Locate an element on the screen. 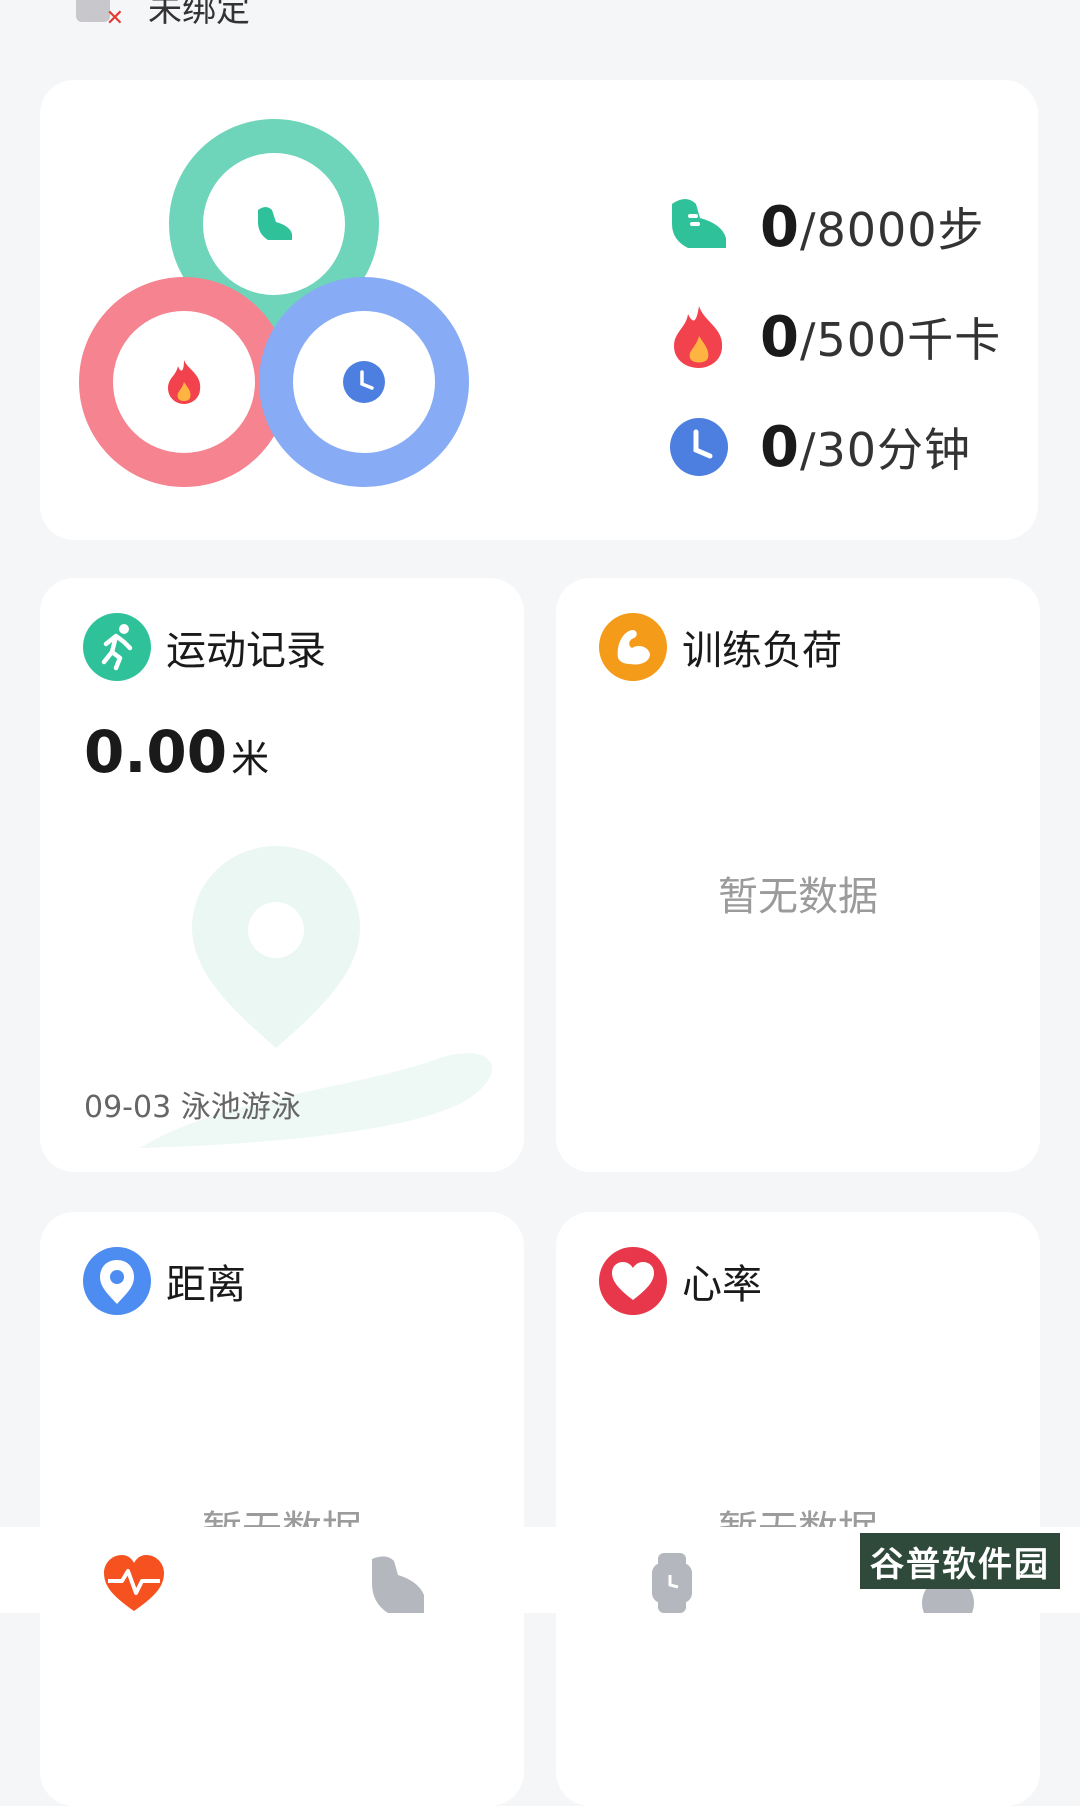 Image resolution: width=1080 pixels, height=1806 pixels. training-load-empty-text: 暂无数据 is located at coordinates (798, 897).